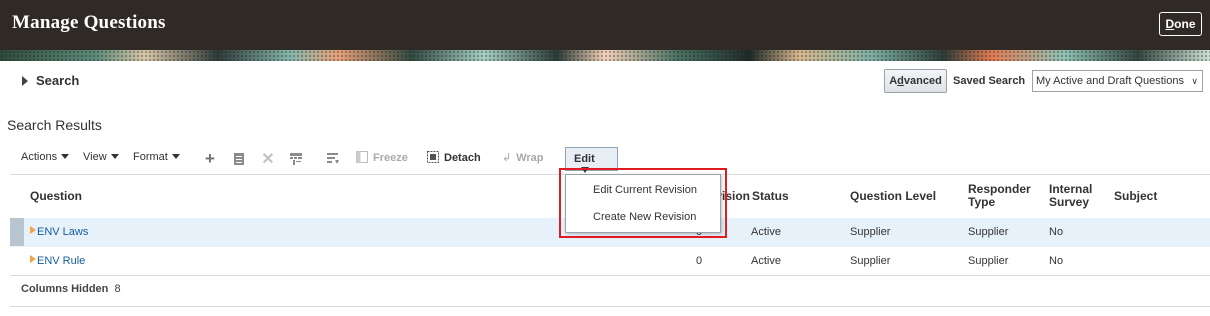  What do you see at coordinates (61, 261) in the screenshot?
I see `question-link: ENV Rule` at bounding box center [61, 261].